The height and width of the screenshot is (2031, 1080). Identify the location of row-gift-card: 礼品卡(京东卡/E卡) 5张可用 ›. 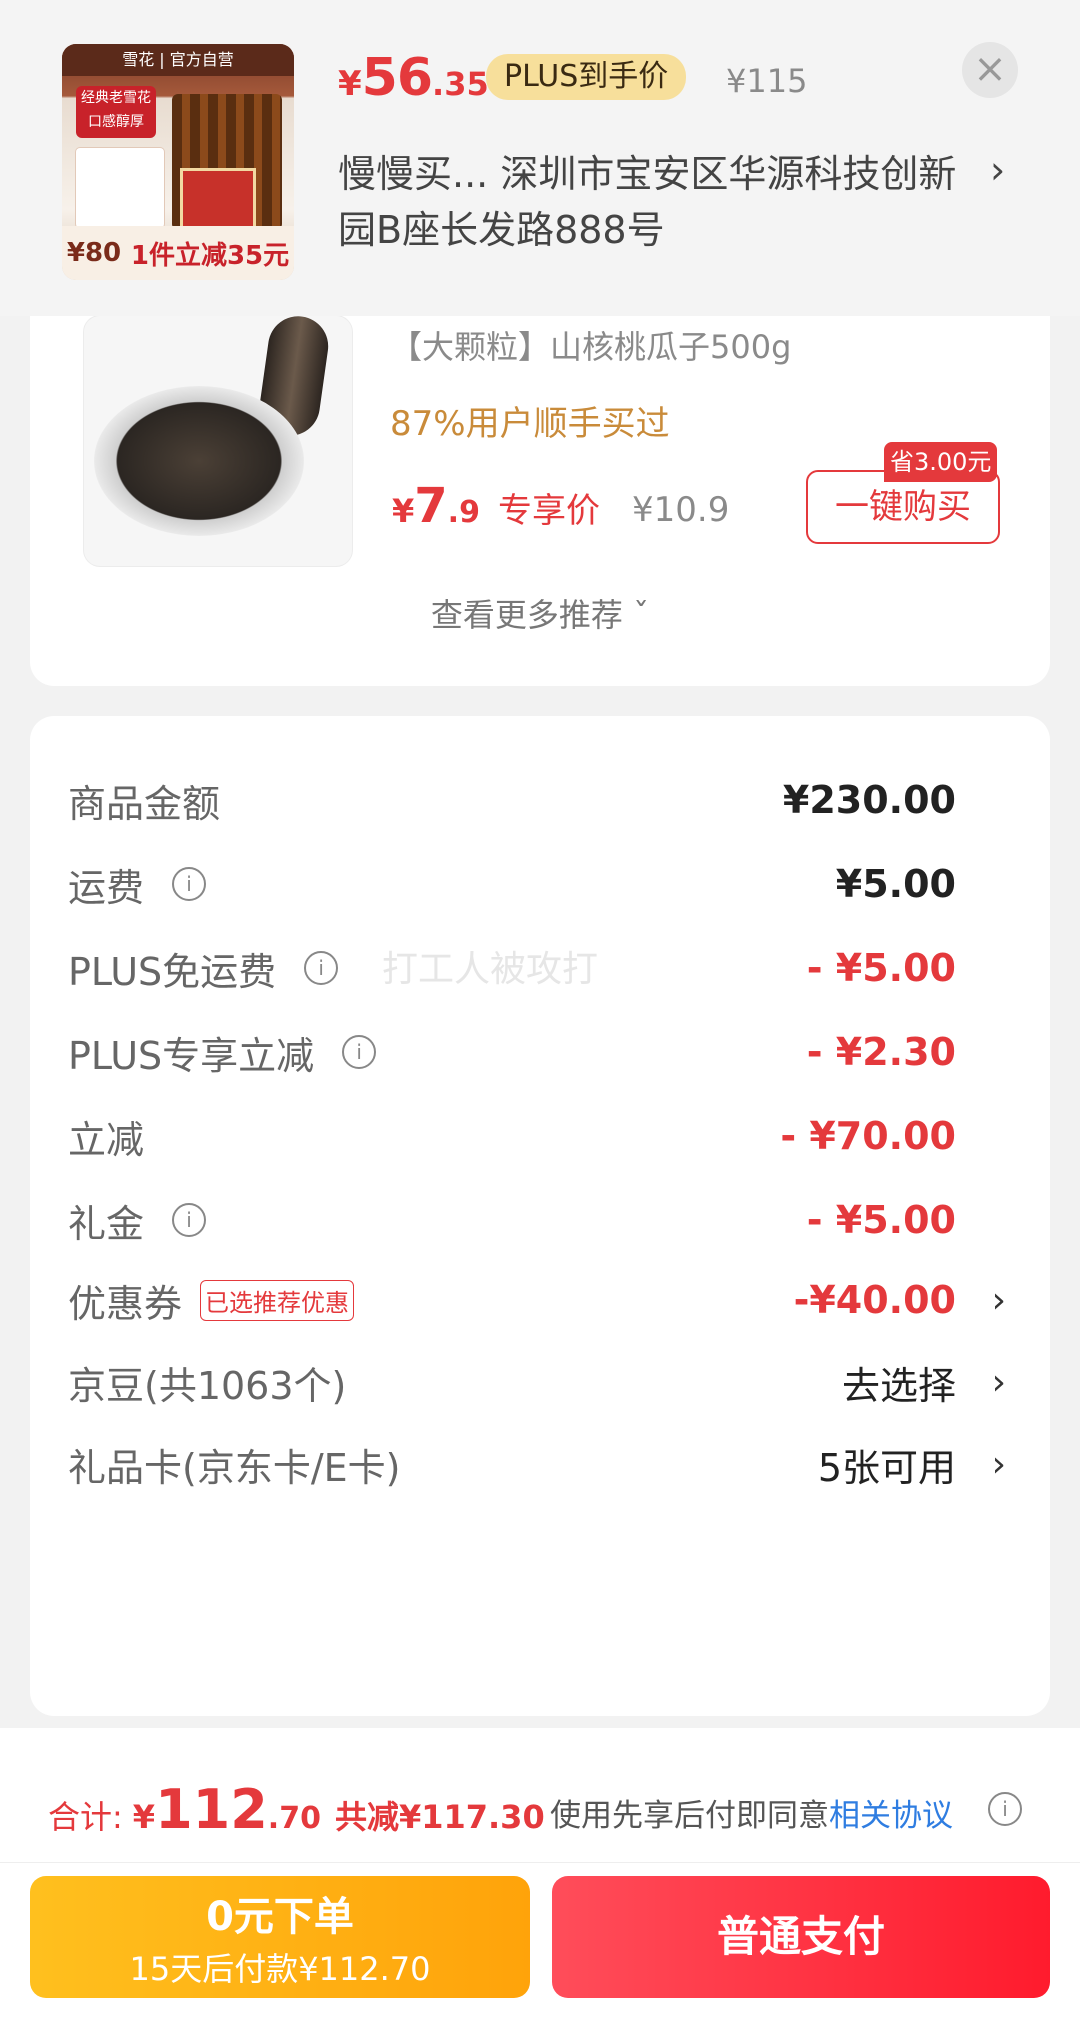
(540, 1464).